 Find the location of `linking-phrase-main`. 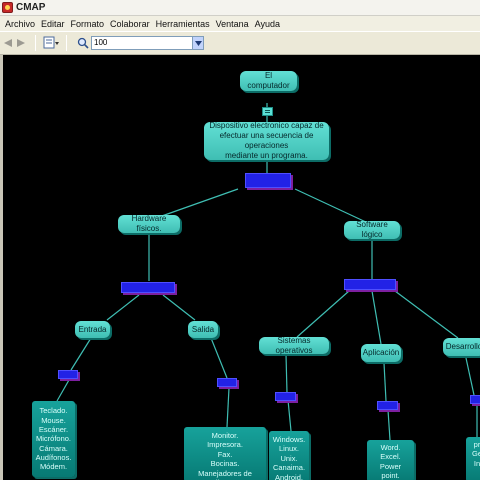

linking-phrase-main is located at coordinates (268, 180).